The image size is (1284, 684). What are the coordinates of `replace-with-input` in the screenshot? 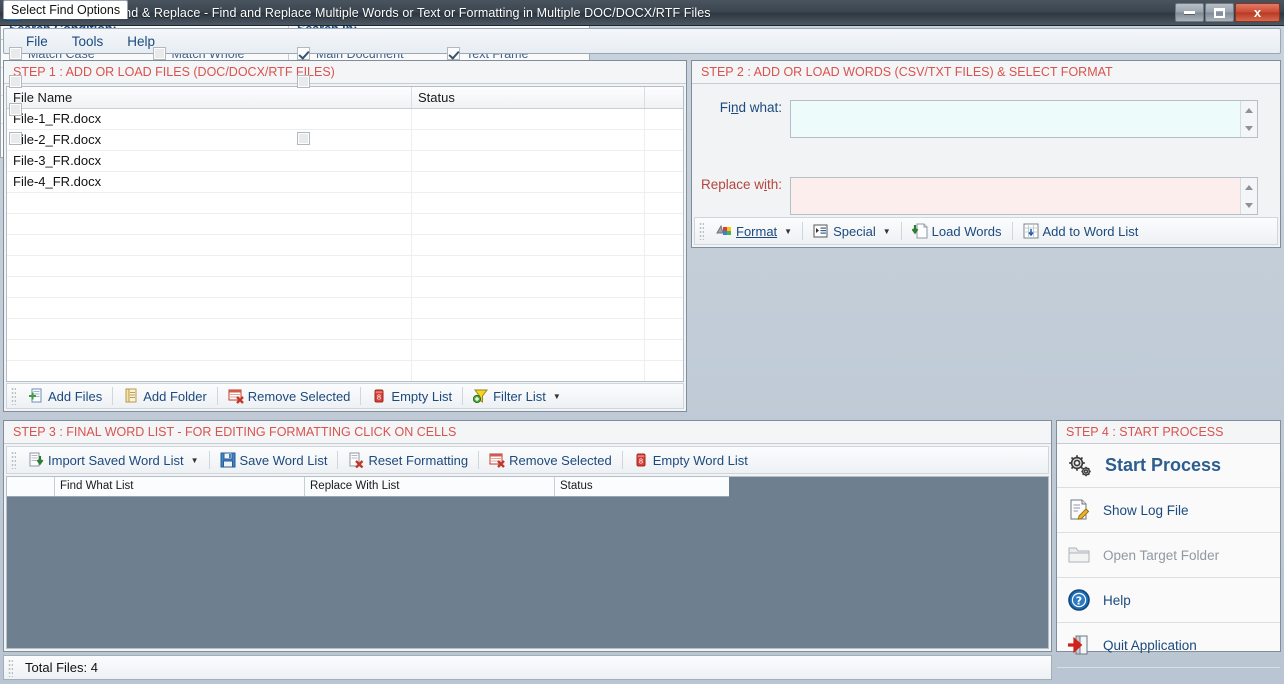 It's located at (1024, 196).